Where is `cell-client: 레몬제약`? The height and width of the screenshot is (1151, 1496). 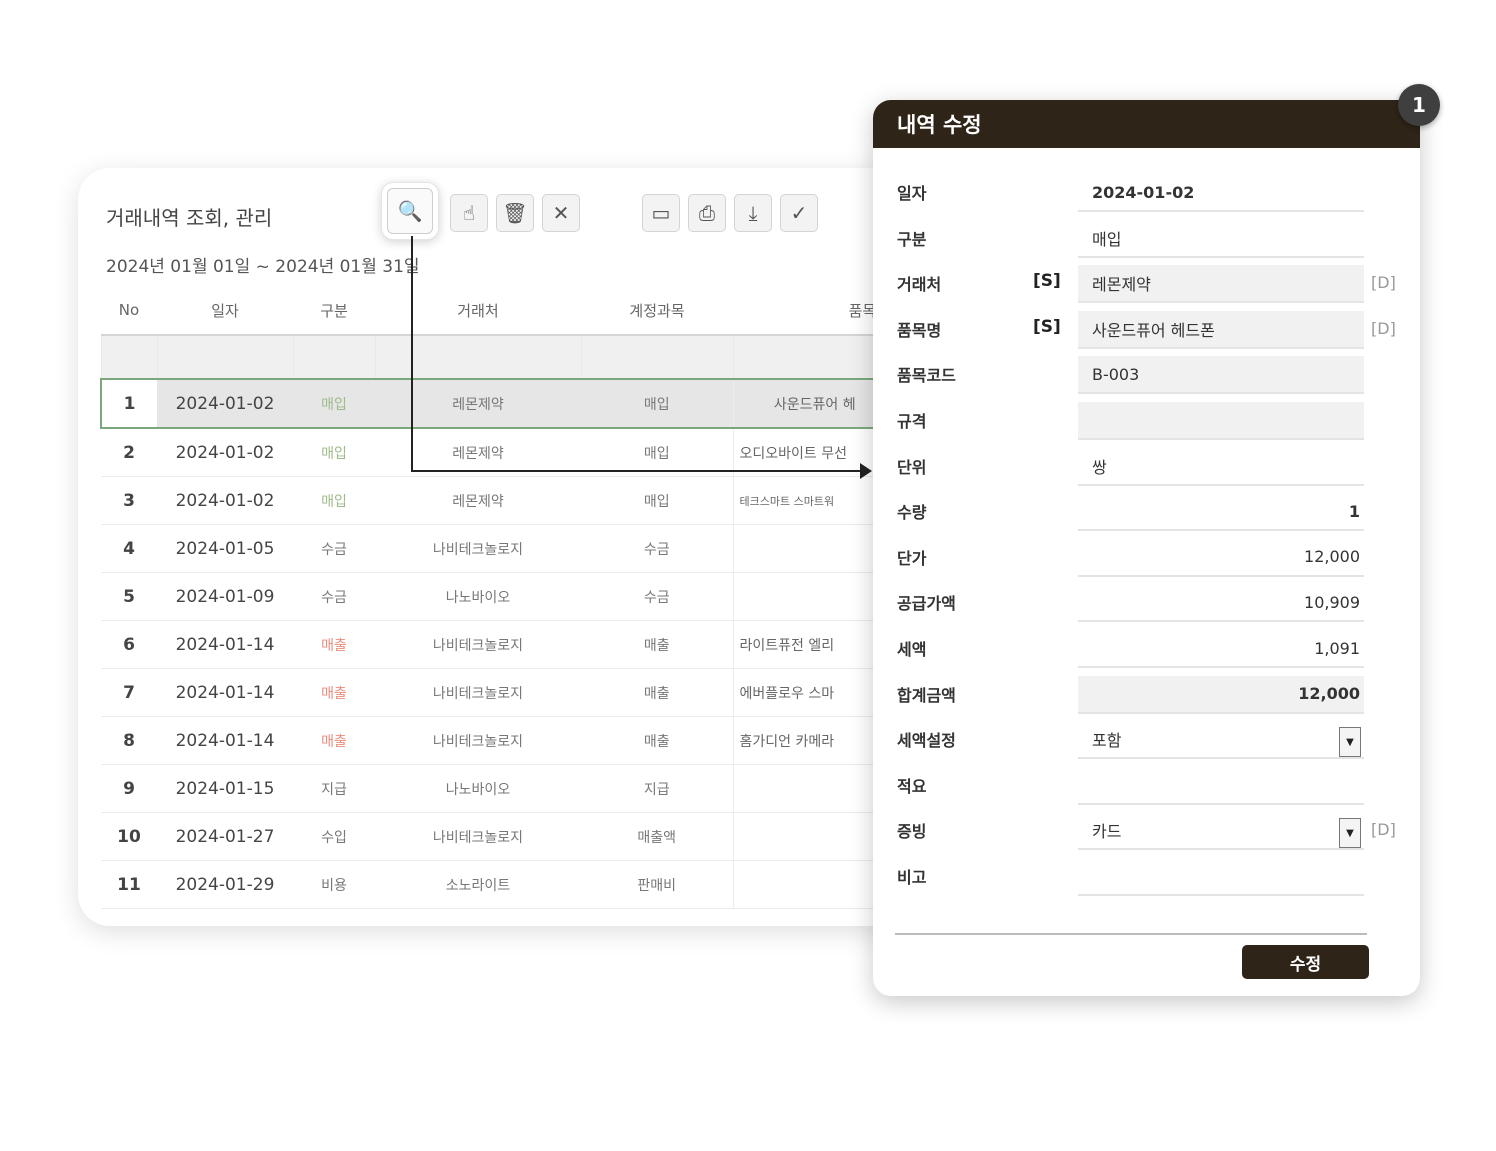 cell-client: 레몬제약 is located at coordinates (478, 500).